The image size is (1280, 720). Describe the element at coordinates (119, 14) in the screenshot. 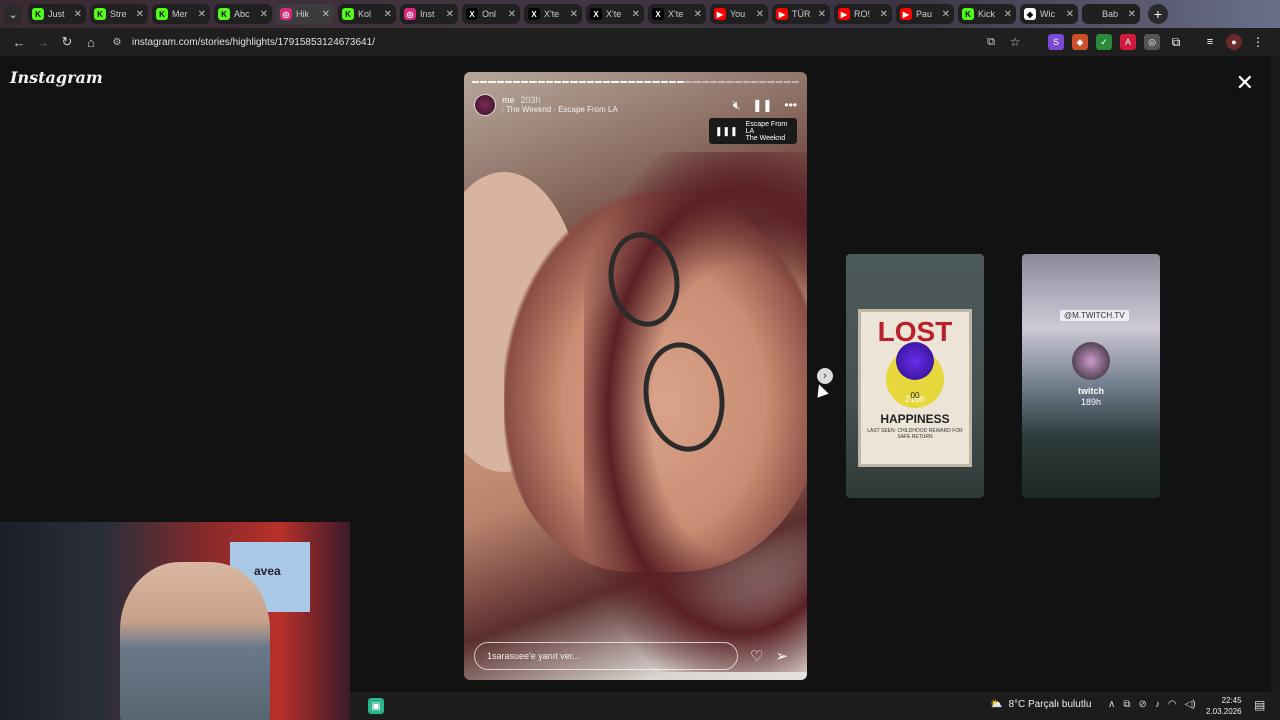

I see `browser-tab: K Stre ✕` at that location.